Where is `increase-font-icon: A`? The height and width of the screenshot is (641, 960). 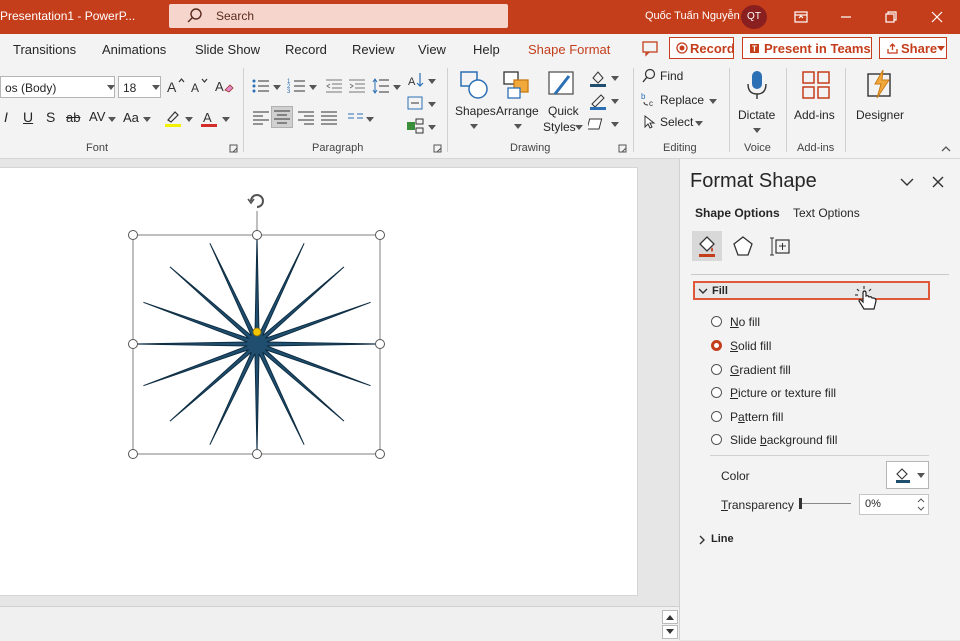 increase-font-icon: A is located at coordinates (176, 86).